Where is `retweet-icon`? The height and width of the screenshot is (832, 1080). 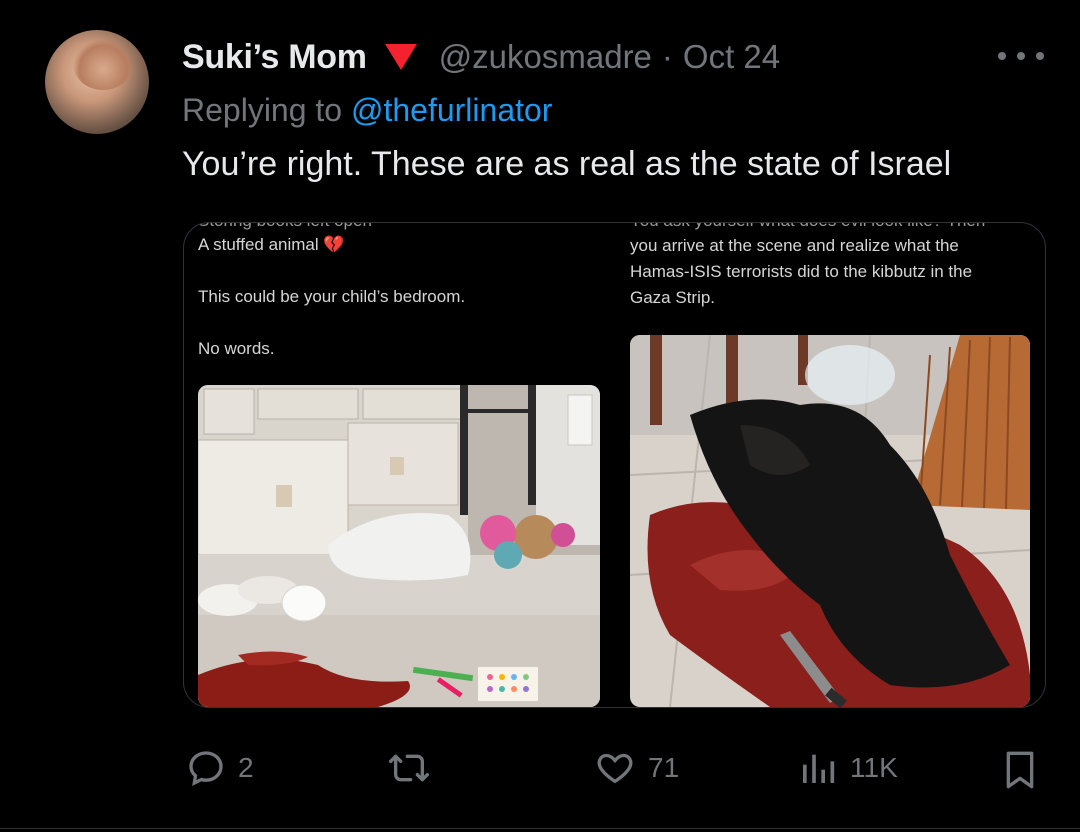
retweet-icon is located at coordinates (408, 768).